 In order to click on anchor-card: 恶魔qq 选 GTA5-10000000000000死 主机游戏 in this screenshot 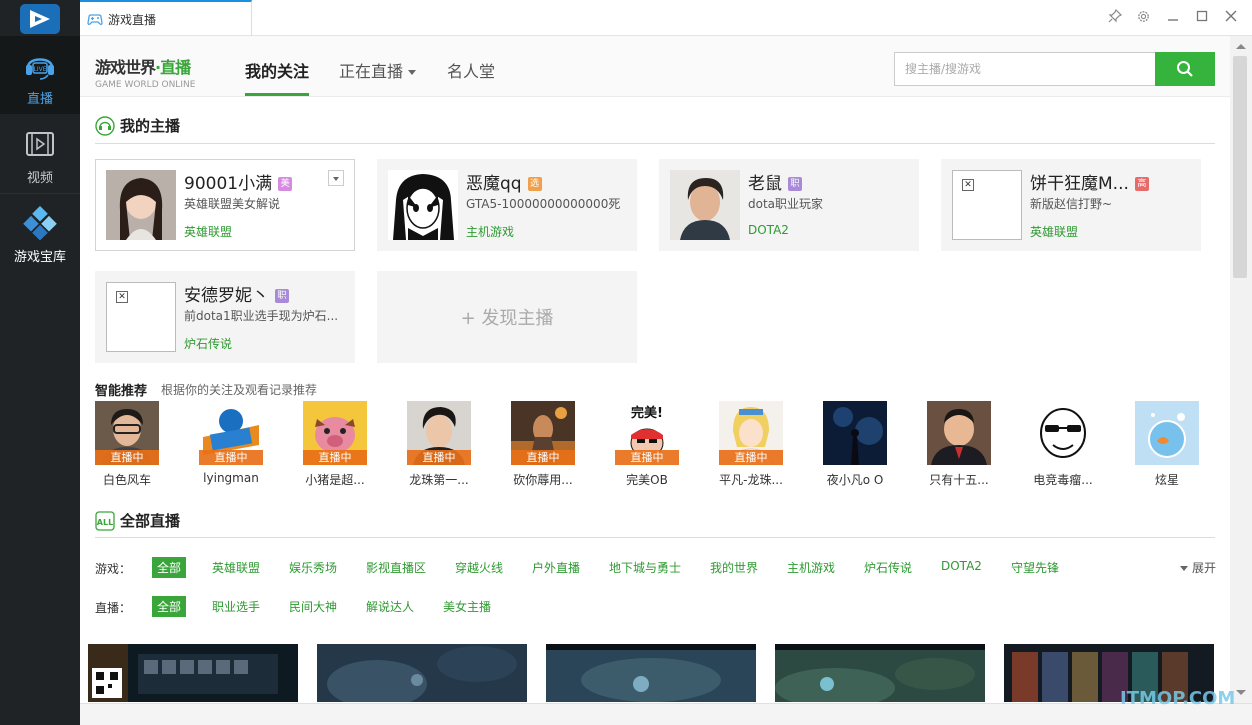, I will do `click(507, 205)`.